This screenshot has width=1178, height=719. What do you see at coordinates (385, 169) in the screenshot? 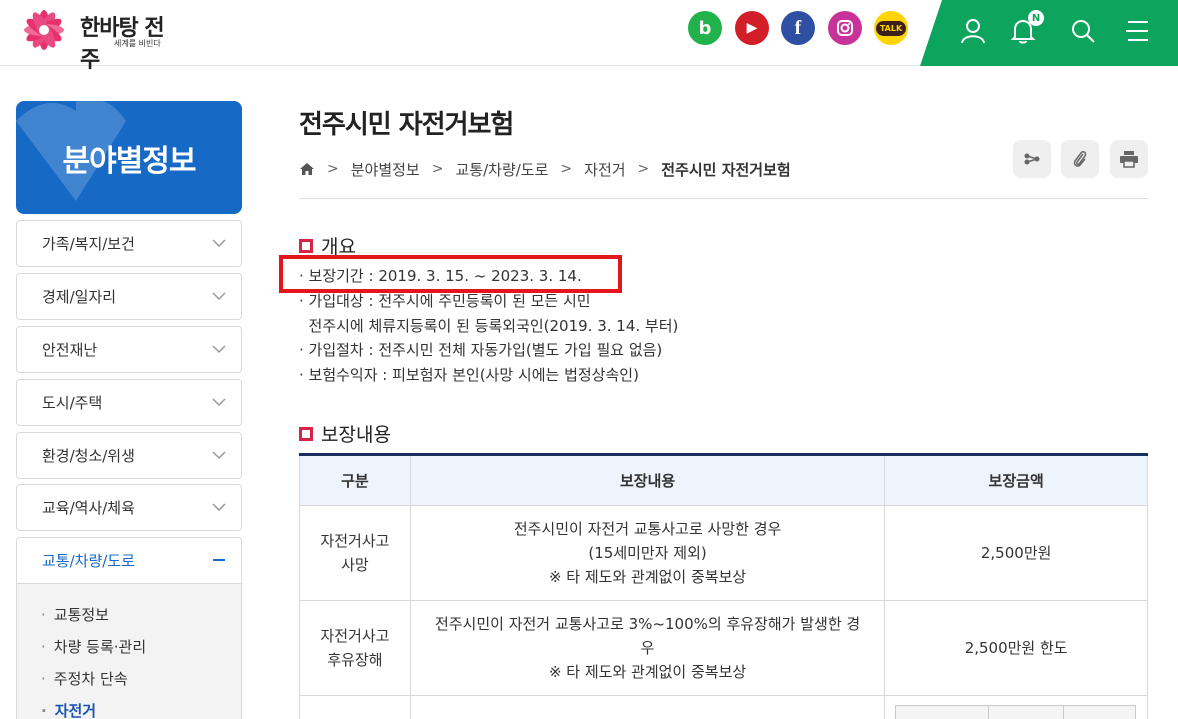
I see `breadcrumb-item: 분야별정보` at bounding box center [385, 169].